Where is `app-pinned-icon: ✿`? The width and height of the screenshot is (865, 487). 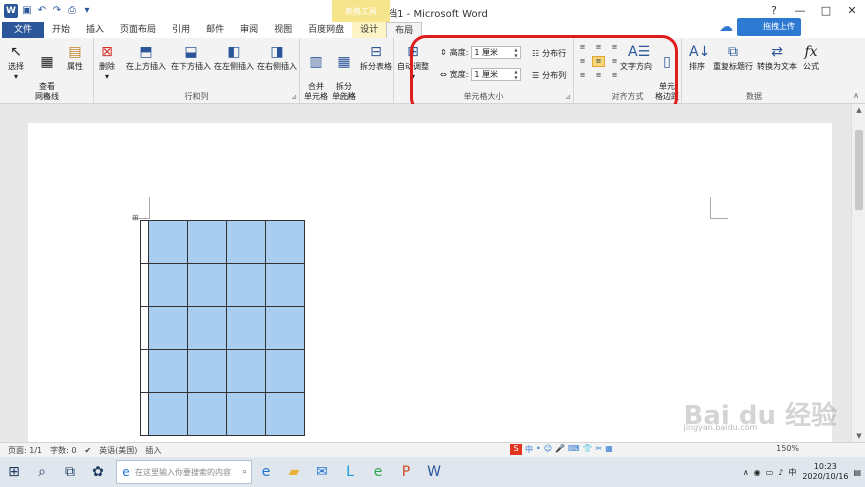
app-pinned-icon: ✿ is located at coordinates (98, 472).